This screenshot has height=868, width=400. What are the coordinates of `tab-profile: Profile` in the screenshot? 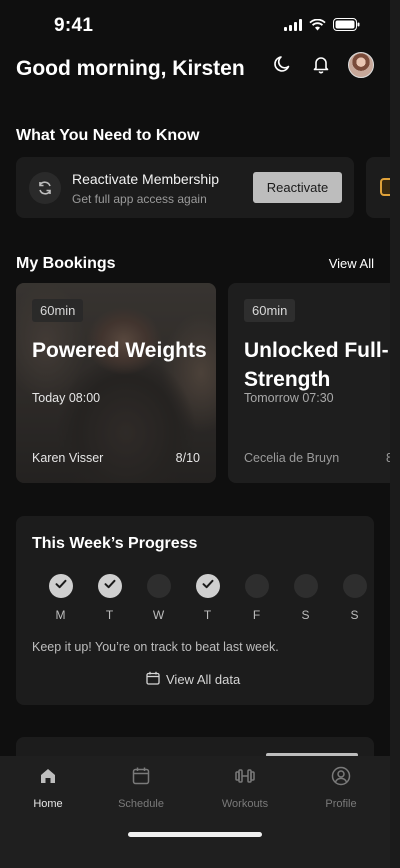 It's located at (341, 788).